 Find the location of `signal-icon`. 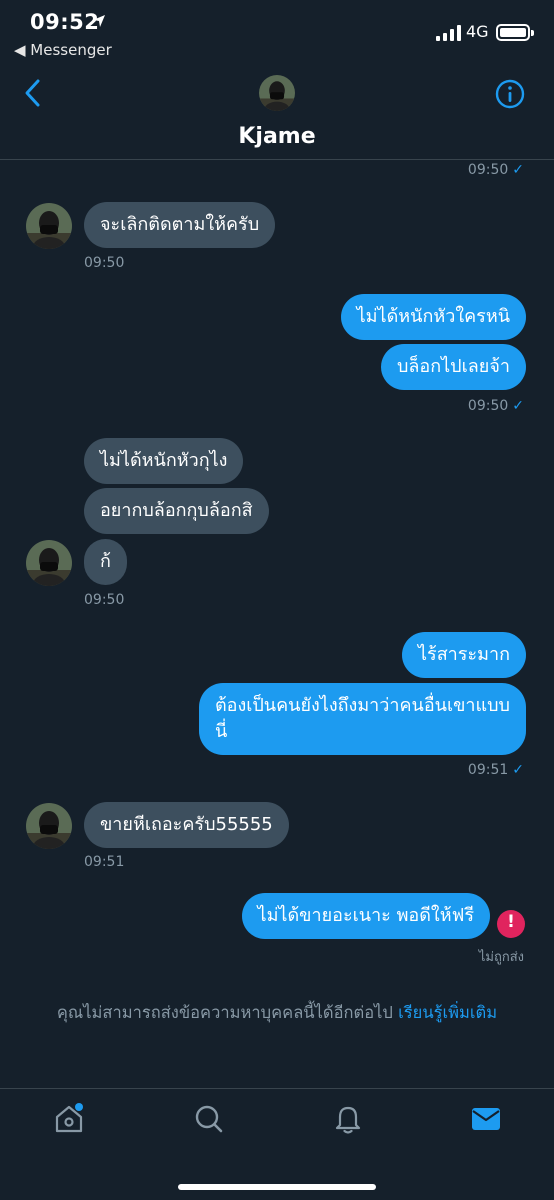

signal-icon is located at coordinates (448, 33).